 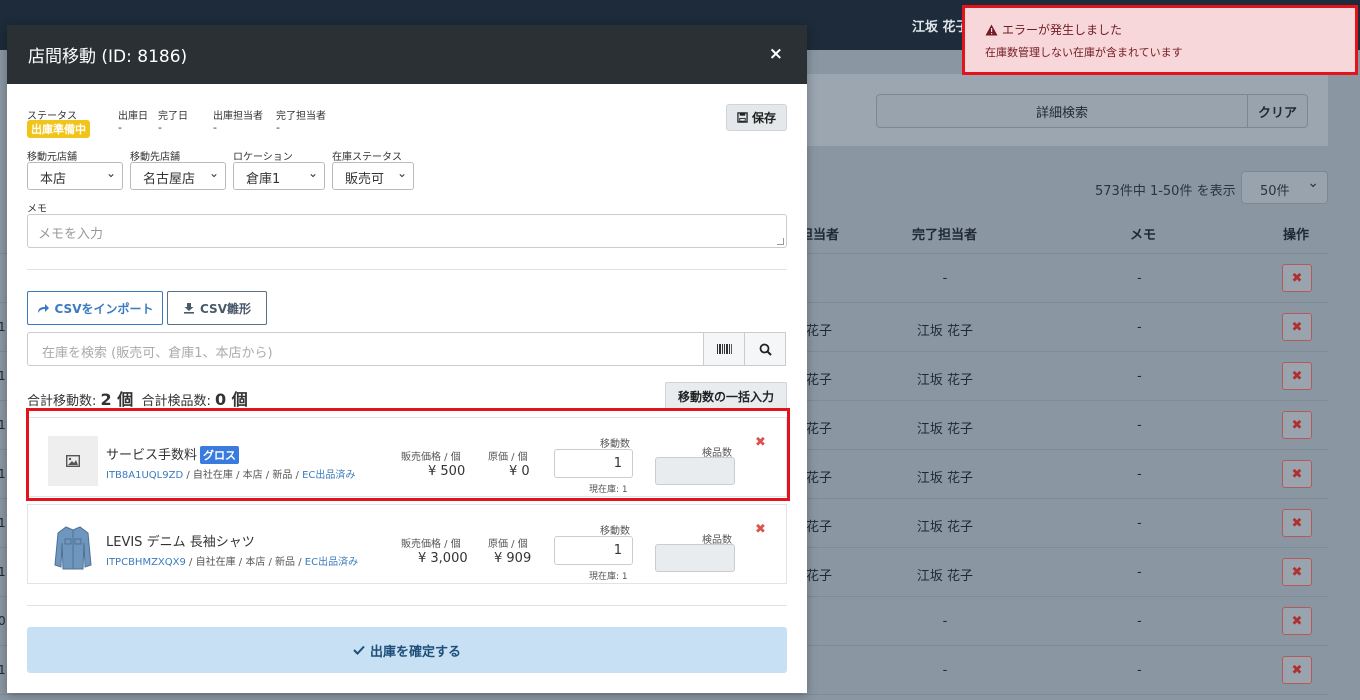 I want to click on confirm-shipment-button: 出庫を確定する, so click(x=407, y=650).